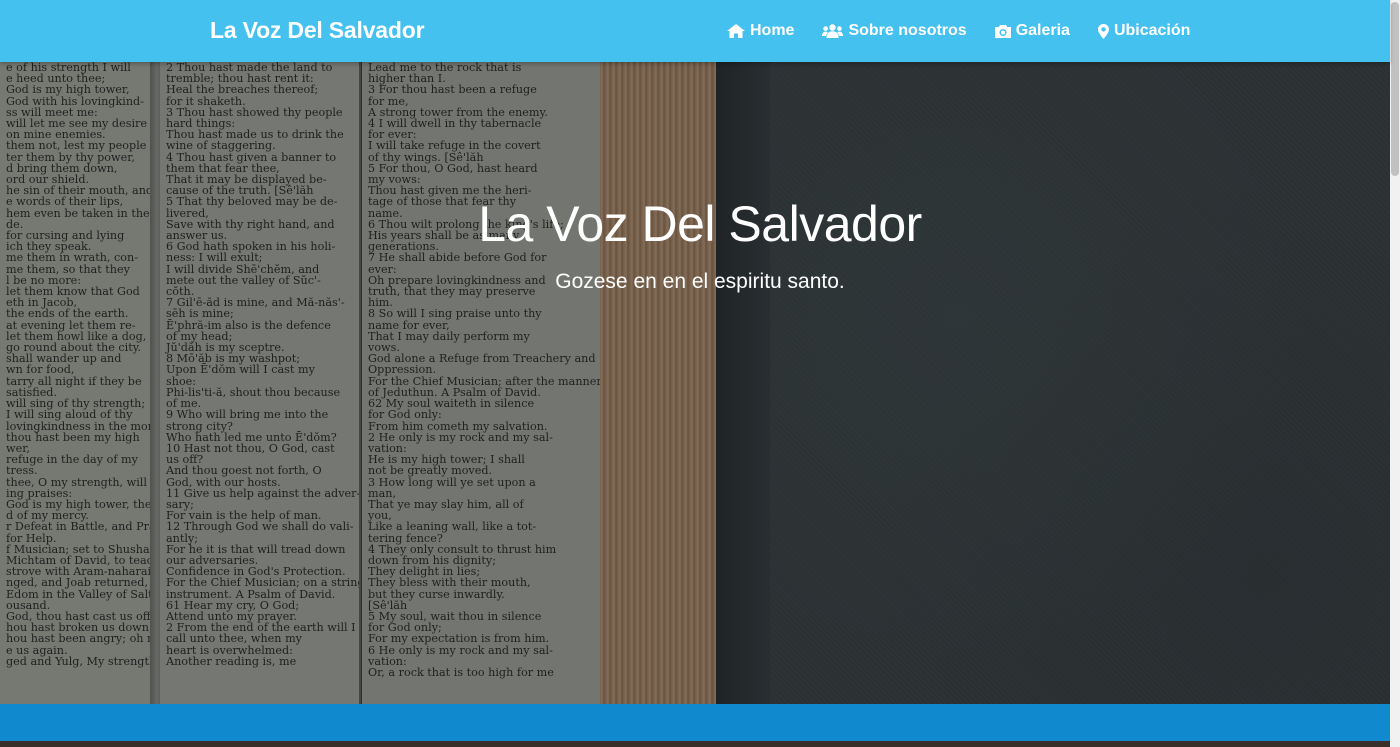  What do you see at coordinates (695, 31) in the screenshot?
I see `navbar: La Voz Del Salvador Home Sobre nosotros` at bounding box center [695, 31].